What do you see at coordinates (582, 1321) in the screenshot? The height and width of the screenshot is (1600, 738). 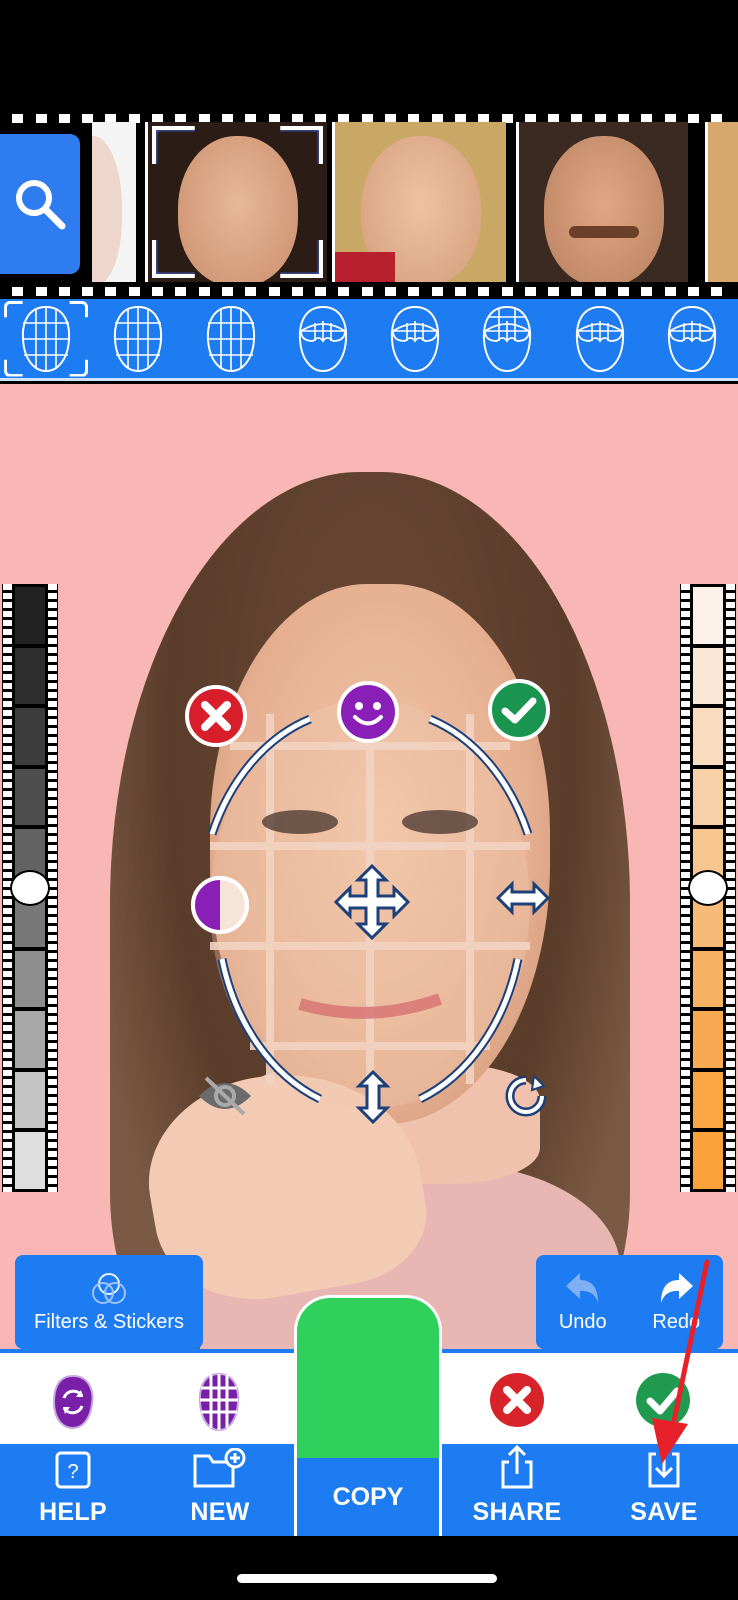 I see `undo-label: Undo` at bounding box center [582, 1321].